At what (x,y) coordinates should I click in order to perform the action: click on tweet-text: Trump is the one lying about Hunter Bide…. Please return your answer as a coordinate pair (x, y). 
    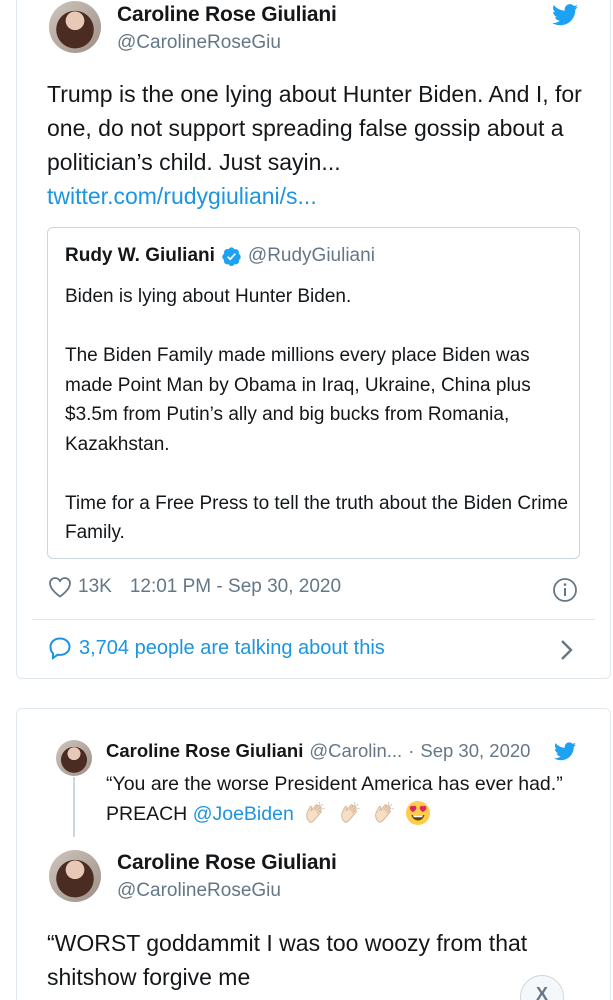
    Looking at the image, I should click on (317, 145).